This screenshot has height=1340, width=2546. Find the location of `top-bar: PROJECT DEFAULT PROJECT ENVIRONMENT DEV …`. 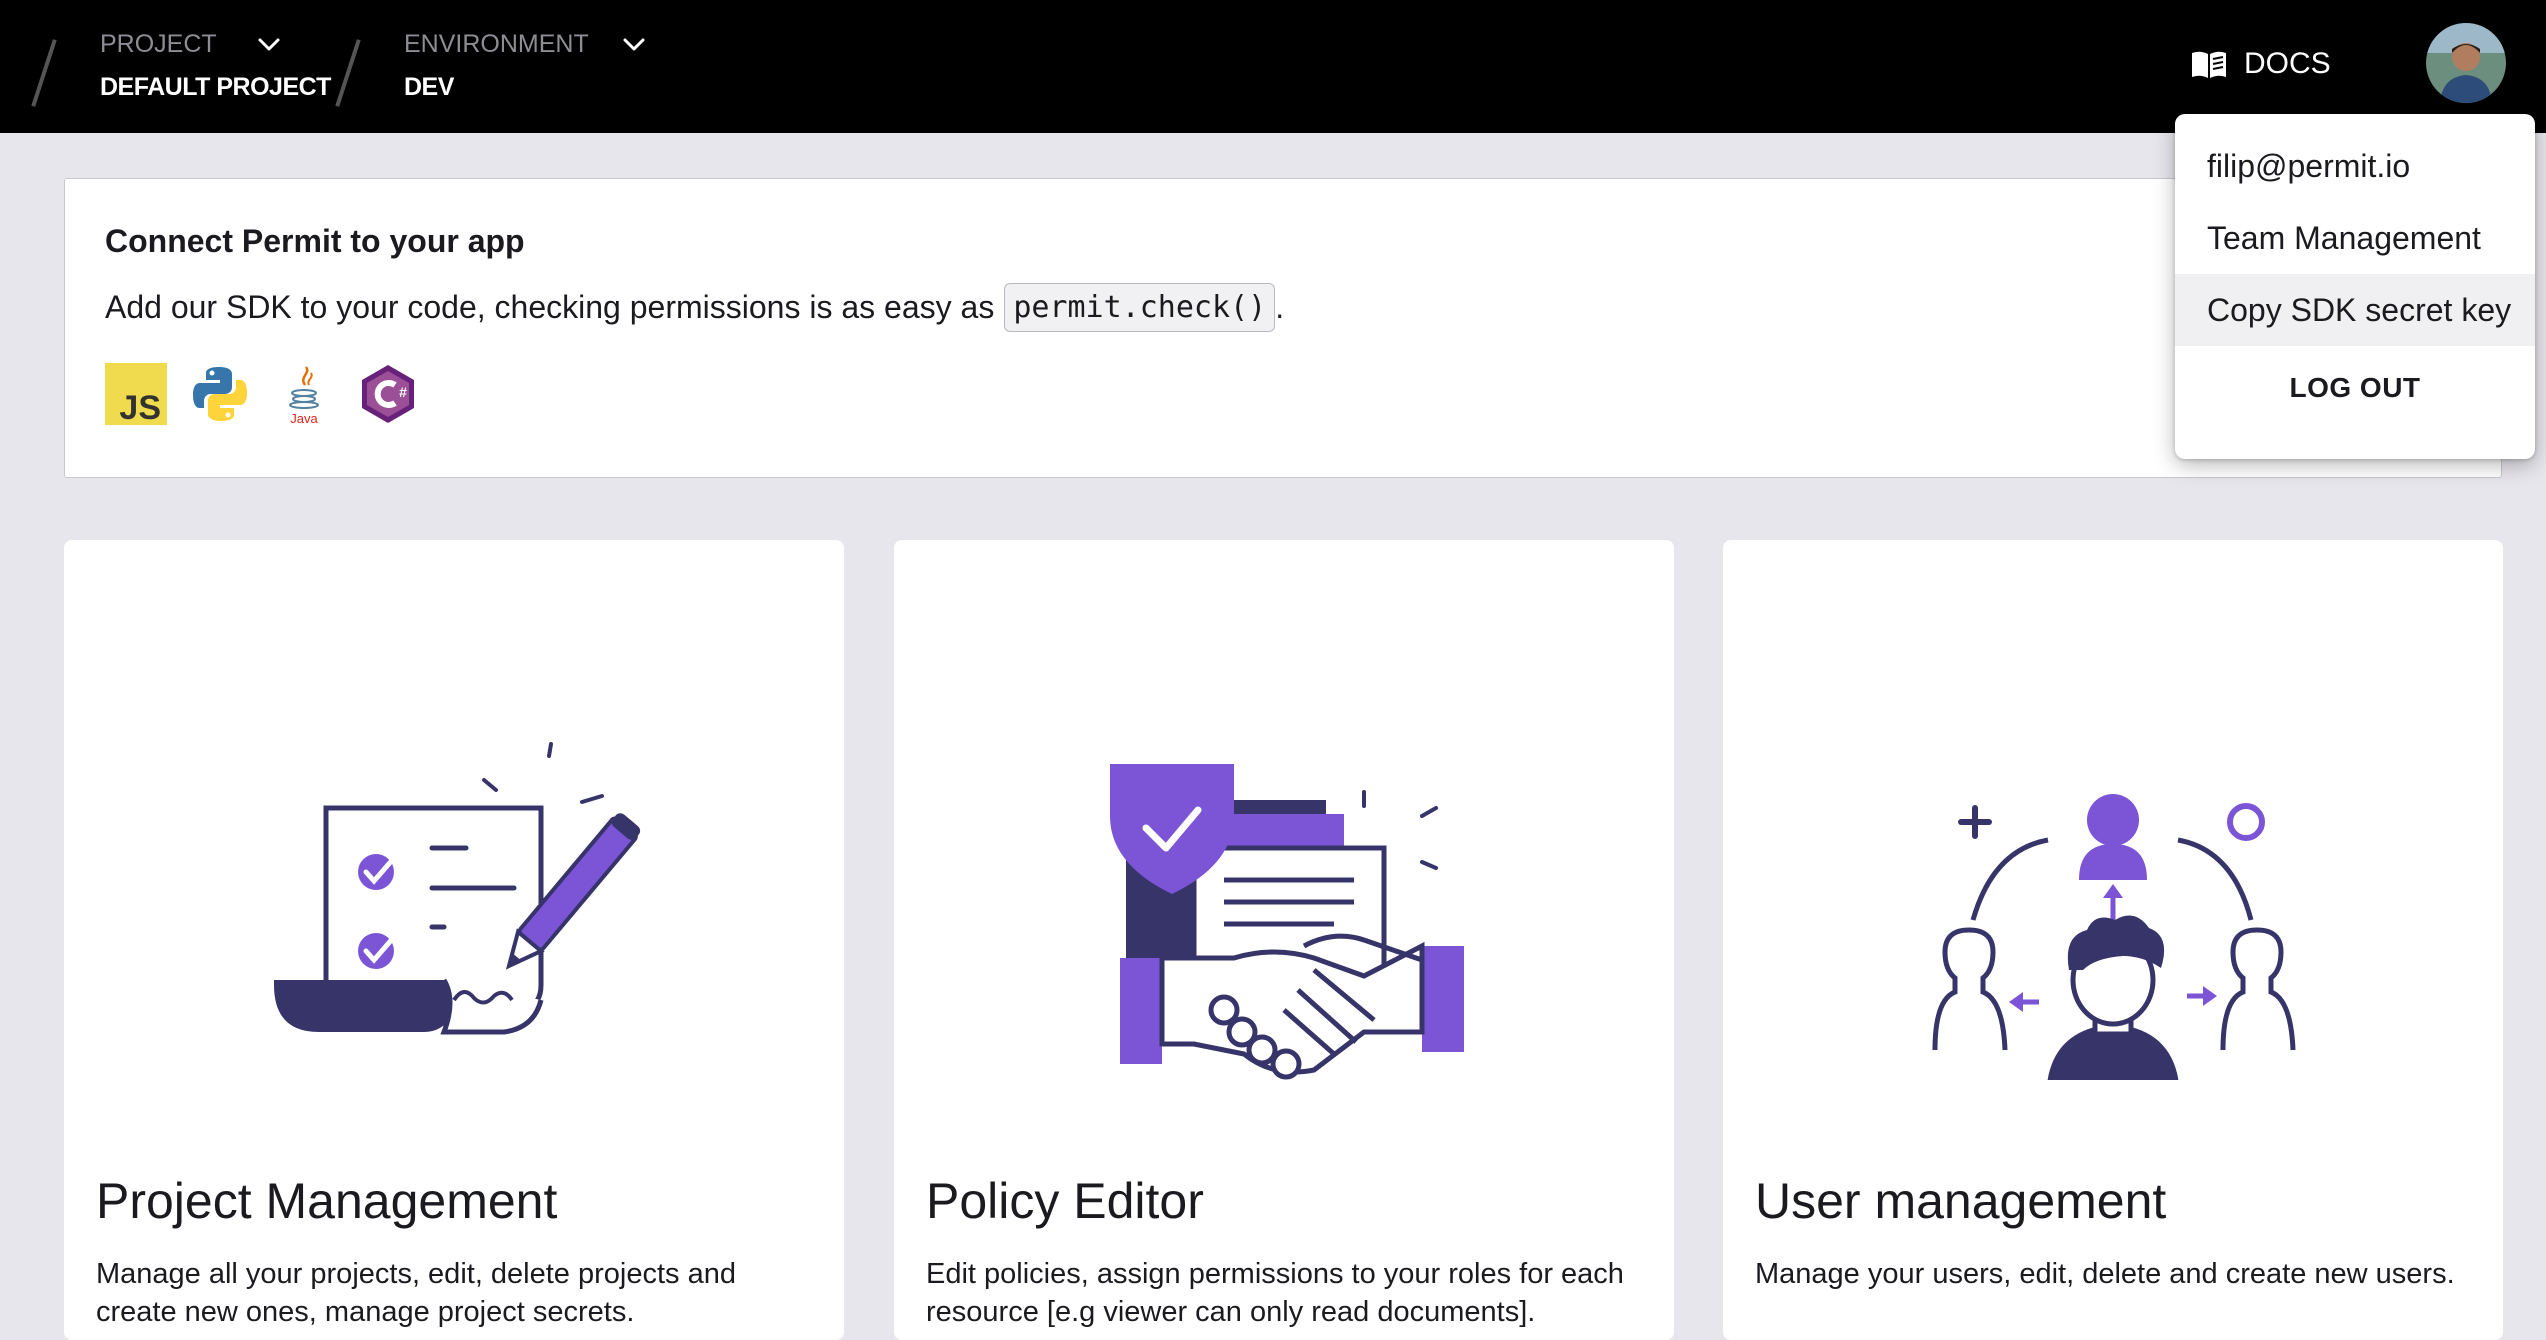

top-bar: PROJECT DEFAULT PROJECT ENVIRONMENT DEV … is located at coordinates (1273, 66).